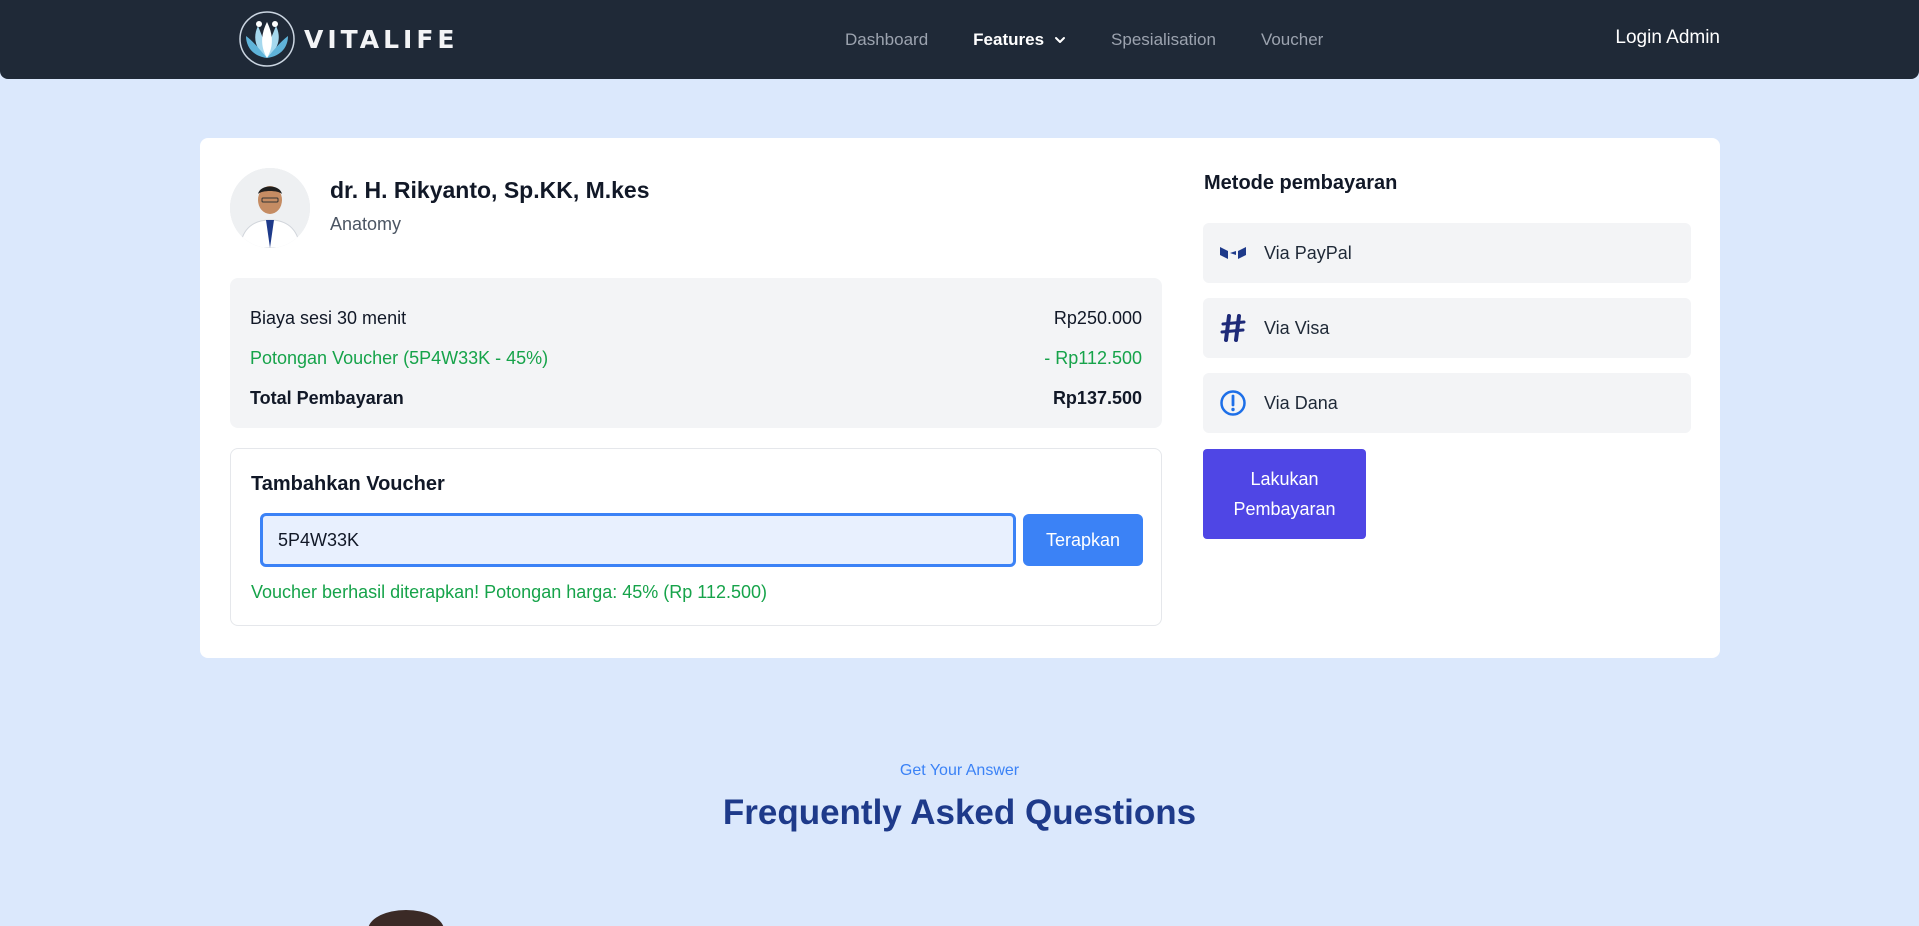 The width and height of the screenshot is (1919, 926). What do you see at coordinates (638, 540) in the screenshot?
I see `voucher-input` at bounding box center [638, 540].